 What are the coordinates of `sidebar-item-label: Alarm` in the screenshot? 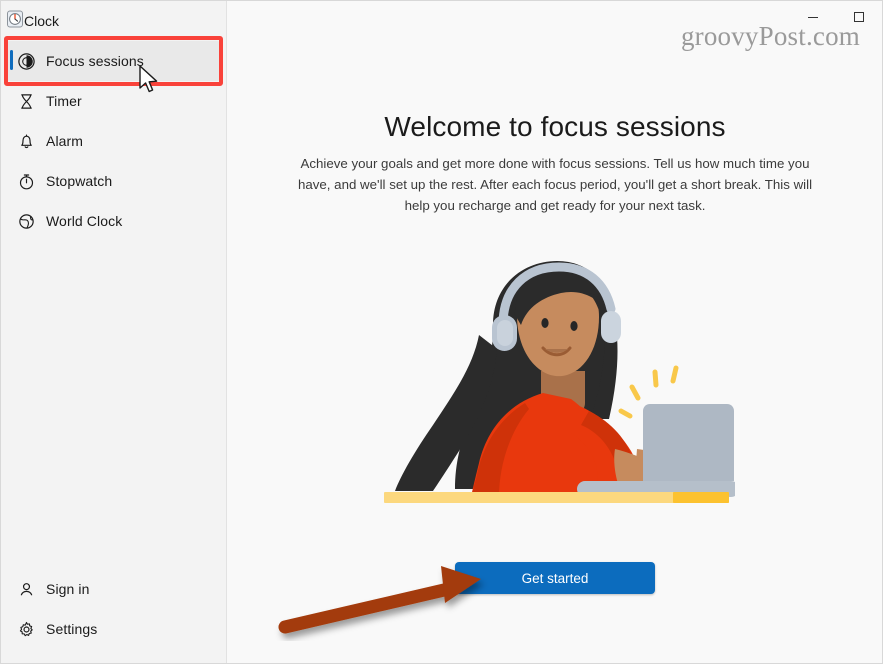 It's located at (65, 141).